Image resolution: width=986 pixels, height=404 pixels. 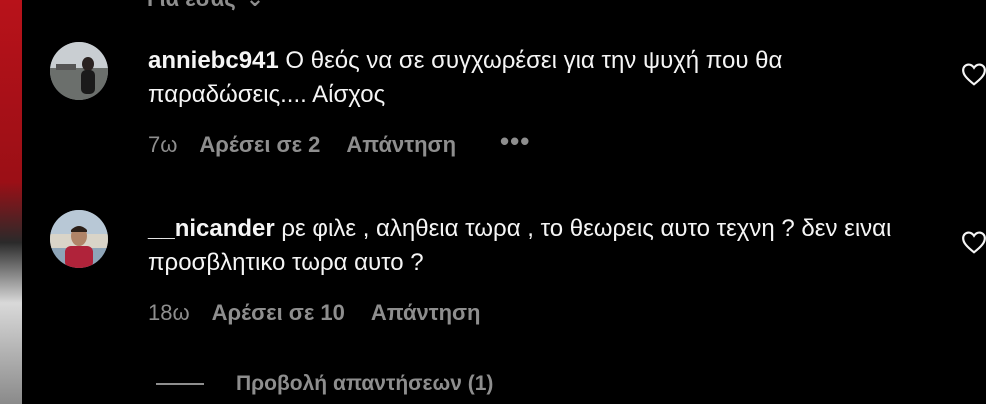 What do you see at coordinates (515, 141) in the screenshot?
I see `more-options-icon: •••` at bounding box center [515, 141].